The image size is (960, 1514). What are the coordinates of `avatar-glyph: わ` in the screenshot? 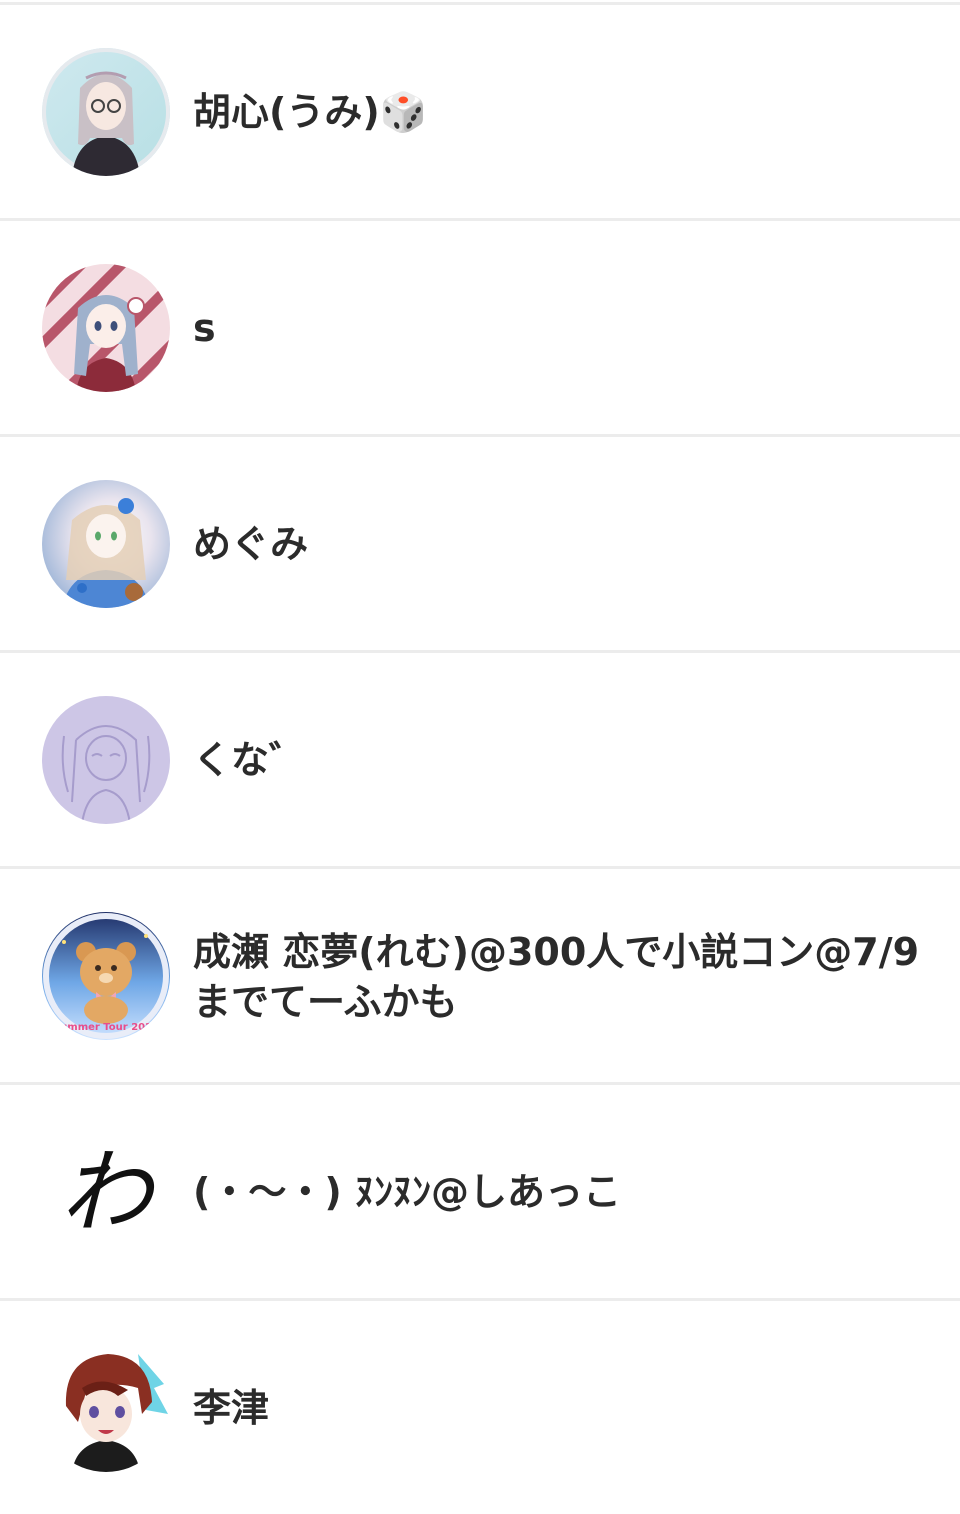 It's located at (108, 1192).